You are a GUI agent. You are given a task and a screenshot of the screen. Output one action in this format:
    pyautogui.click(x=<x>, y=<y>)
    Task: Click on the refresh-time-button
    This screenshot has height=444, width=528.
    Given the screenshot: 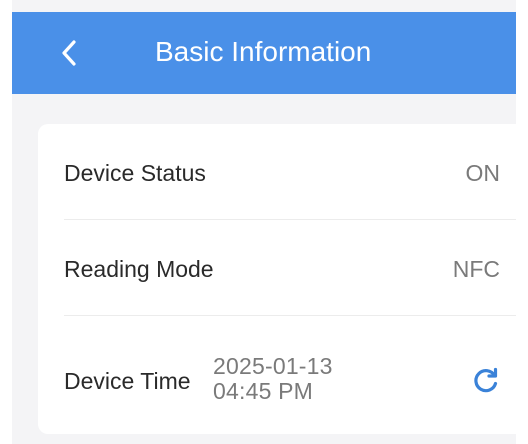 What is the action you would take?
    pyautogui.click(x=486, y=380)
    